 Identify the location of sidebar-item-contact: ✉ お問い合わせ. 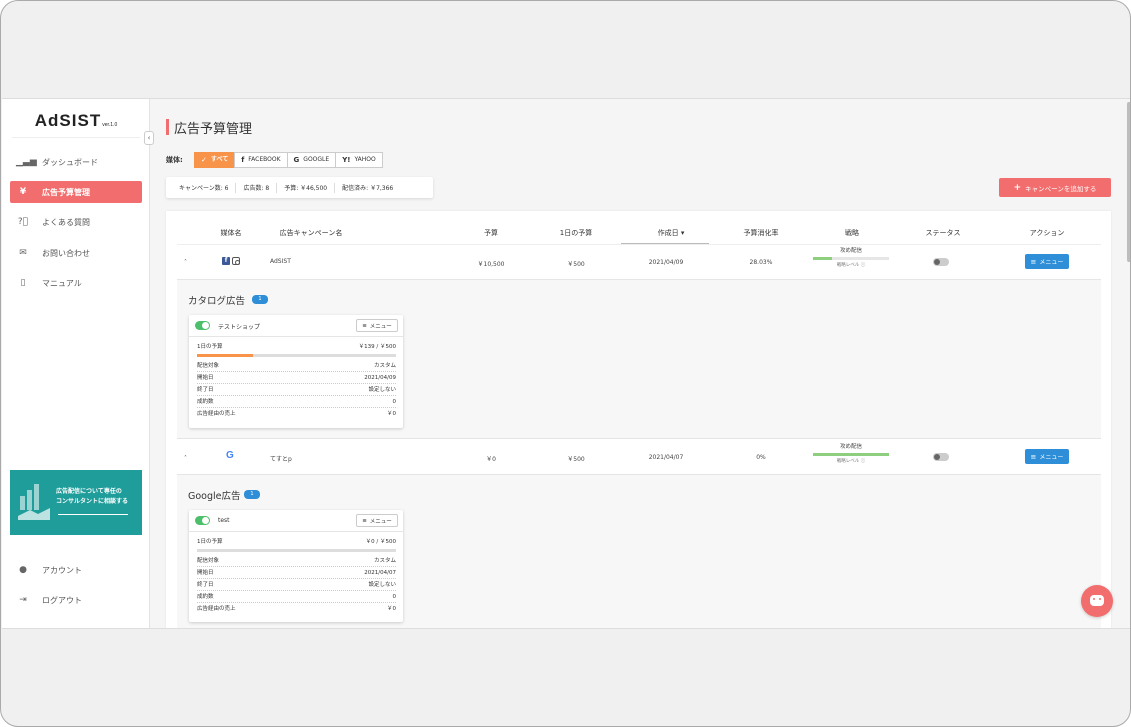
(76, 253).